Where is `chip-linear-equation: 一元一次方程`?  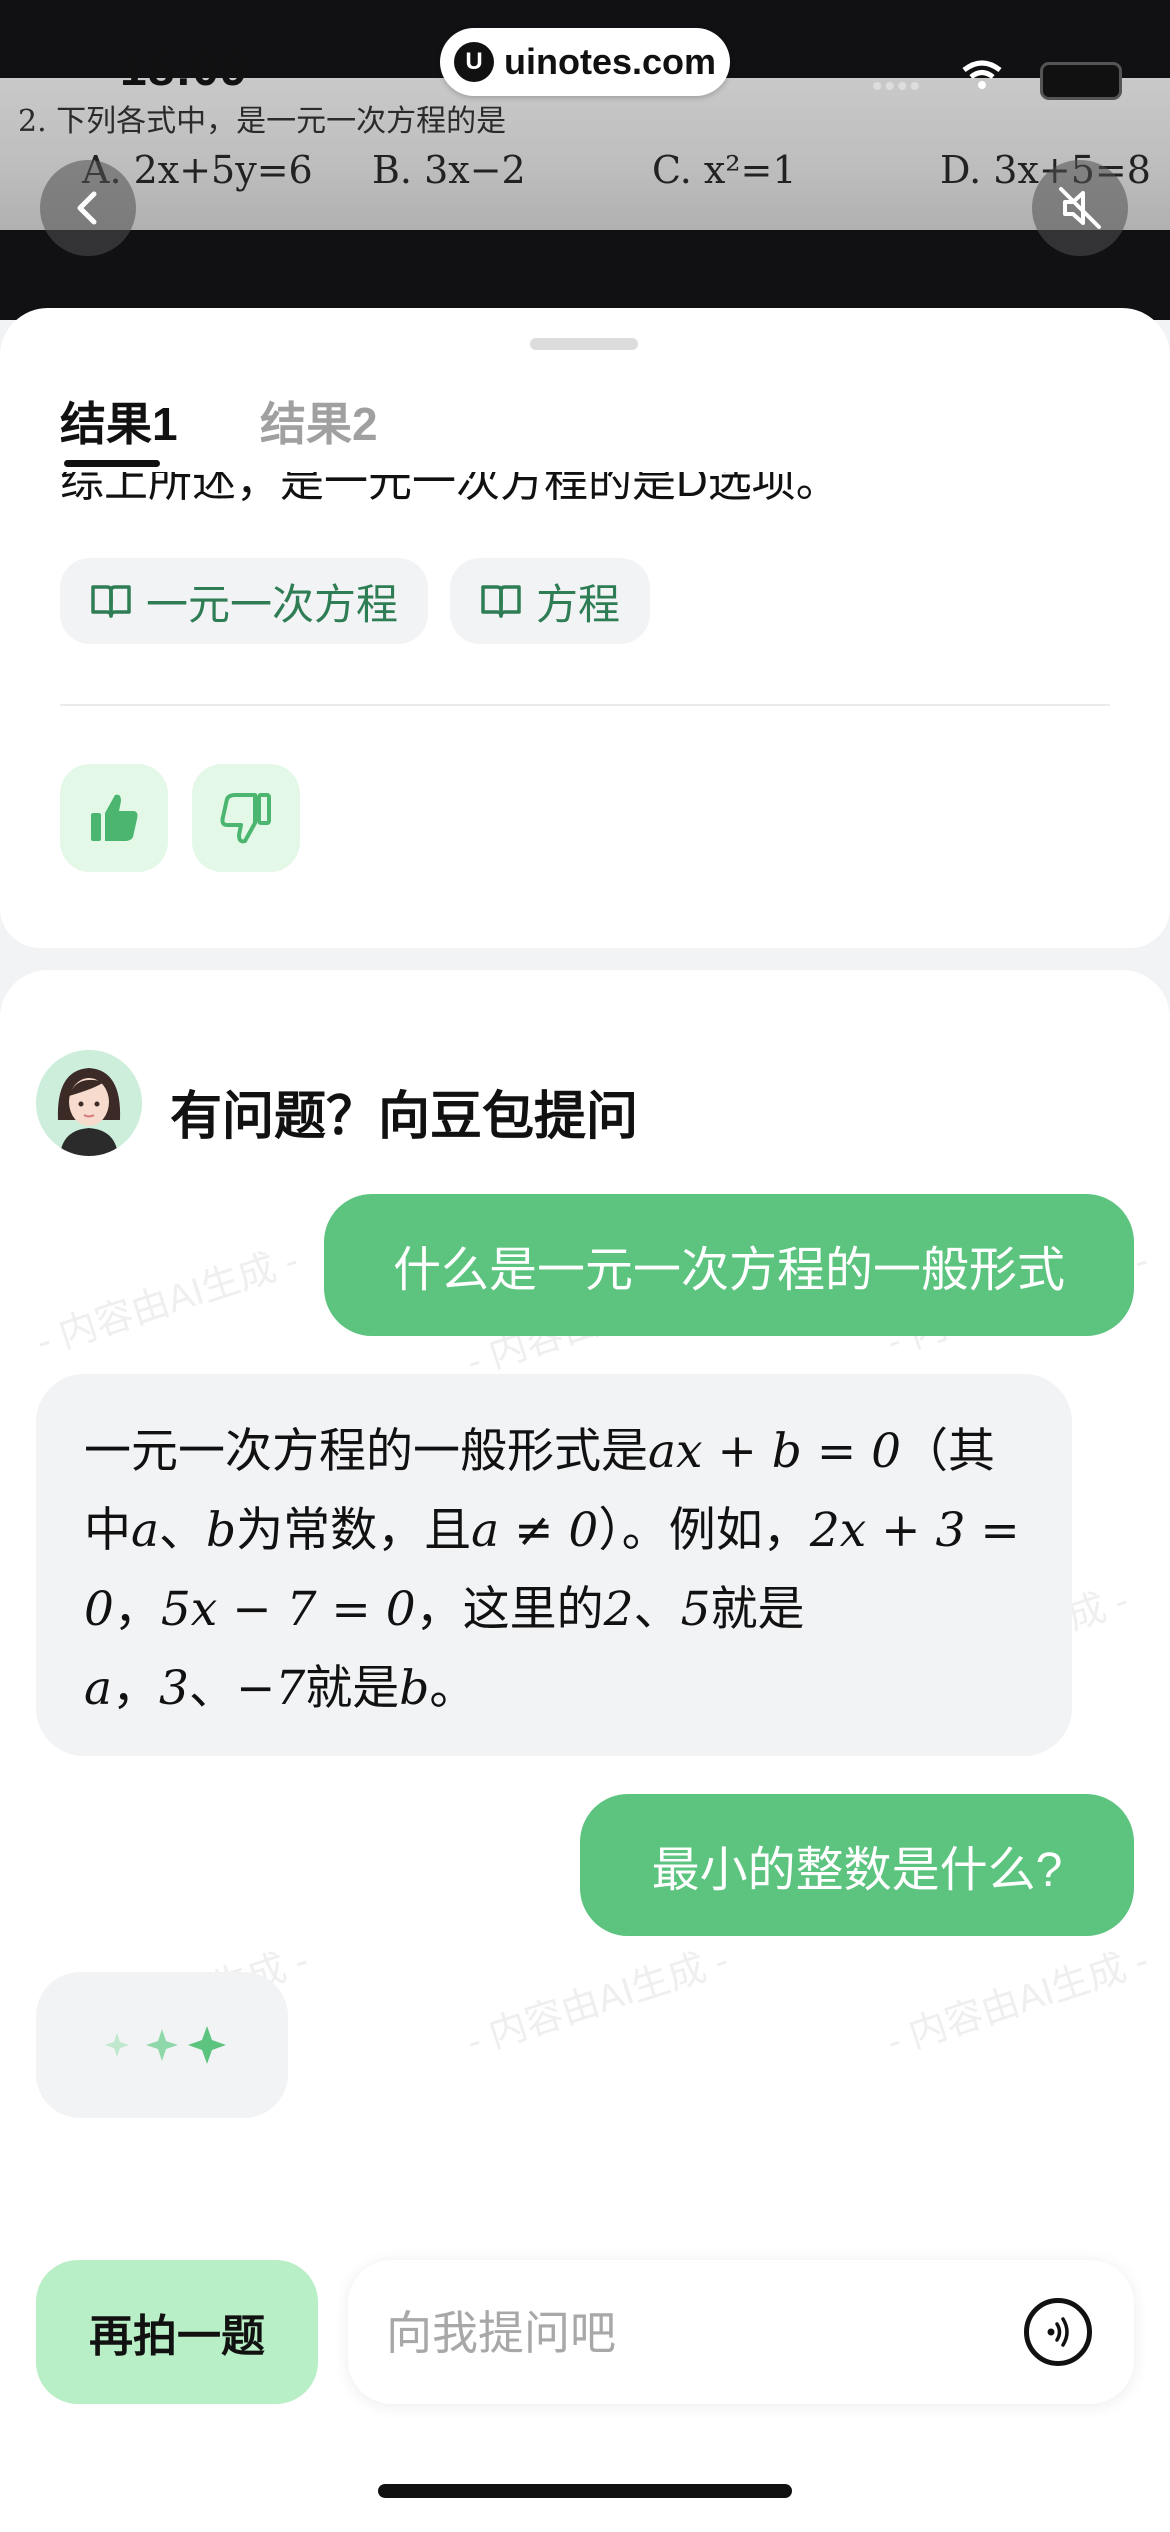
chip-linear-equation: 一元一次方程 is located at coordinates (244, 601).